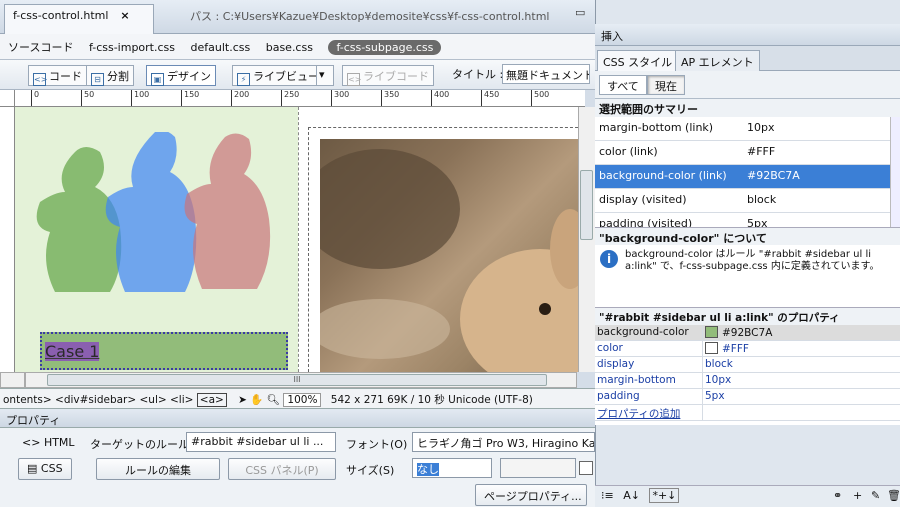 The width and height of the screenshot is (900, 507). I want to click on content-divider, so click(298, 239).